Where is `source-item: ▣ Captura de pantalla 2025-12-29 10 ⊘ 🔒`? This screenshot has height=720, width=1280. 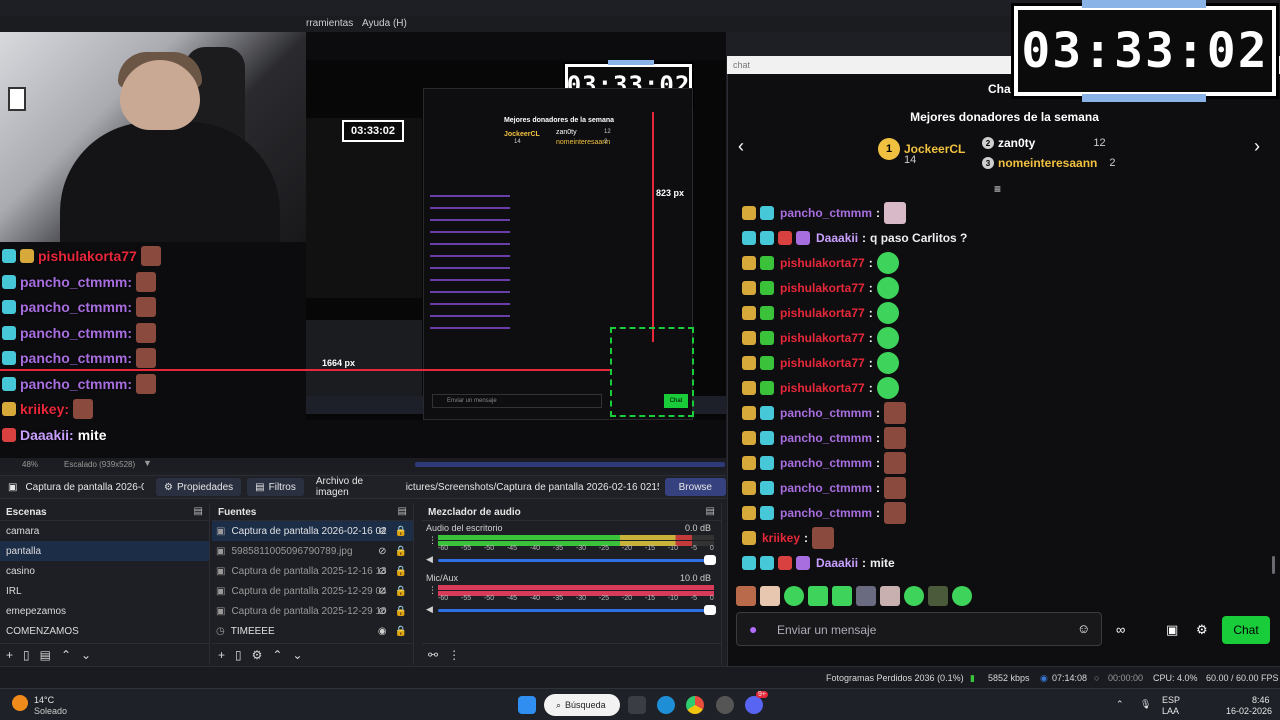
source-item: ▣ Captura de pantalla 2025-12-29 10 ⊘ 🔒 is located at coordinates (312, 611).